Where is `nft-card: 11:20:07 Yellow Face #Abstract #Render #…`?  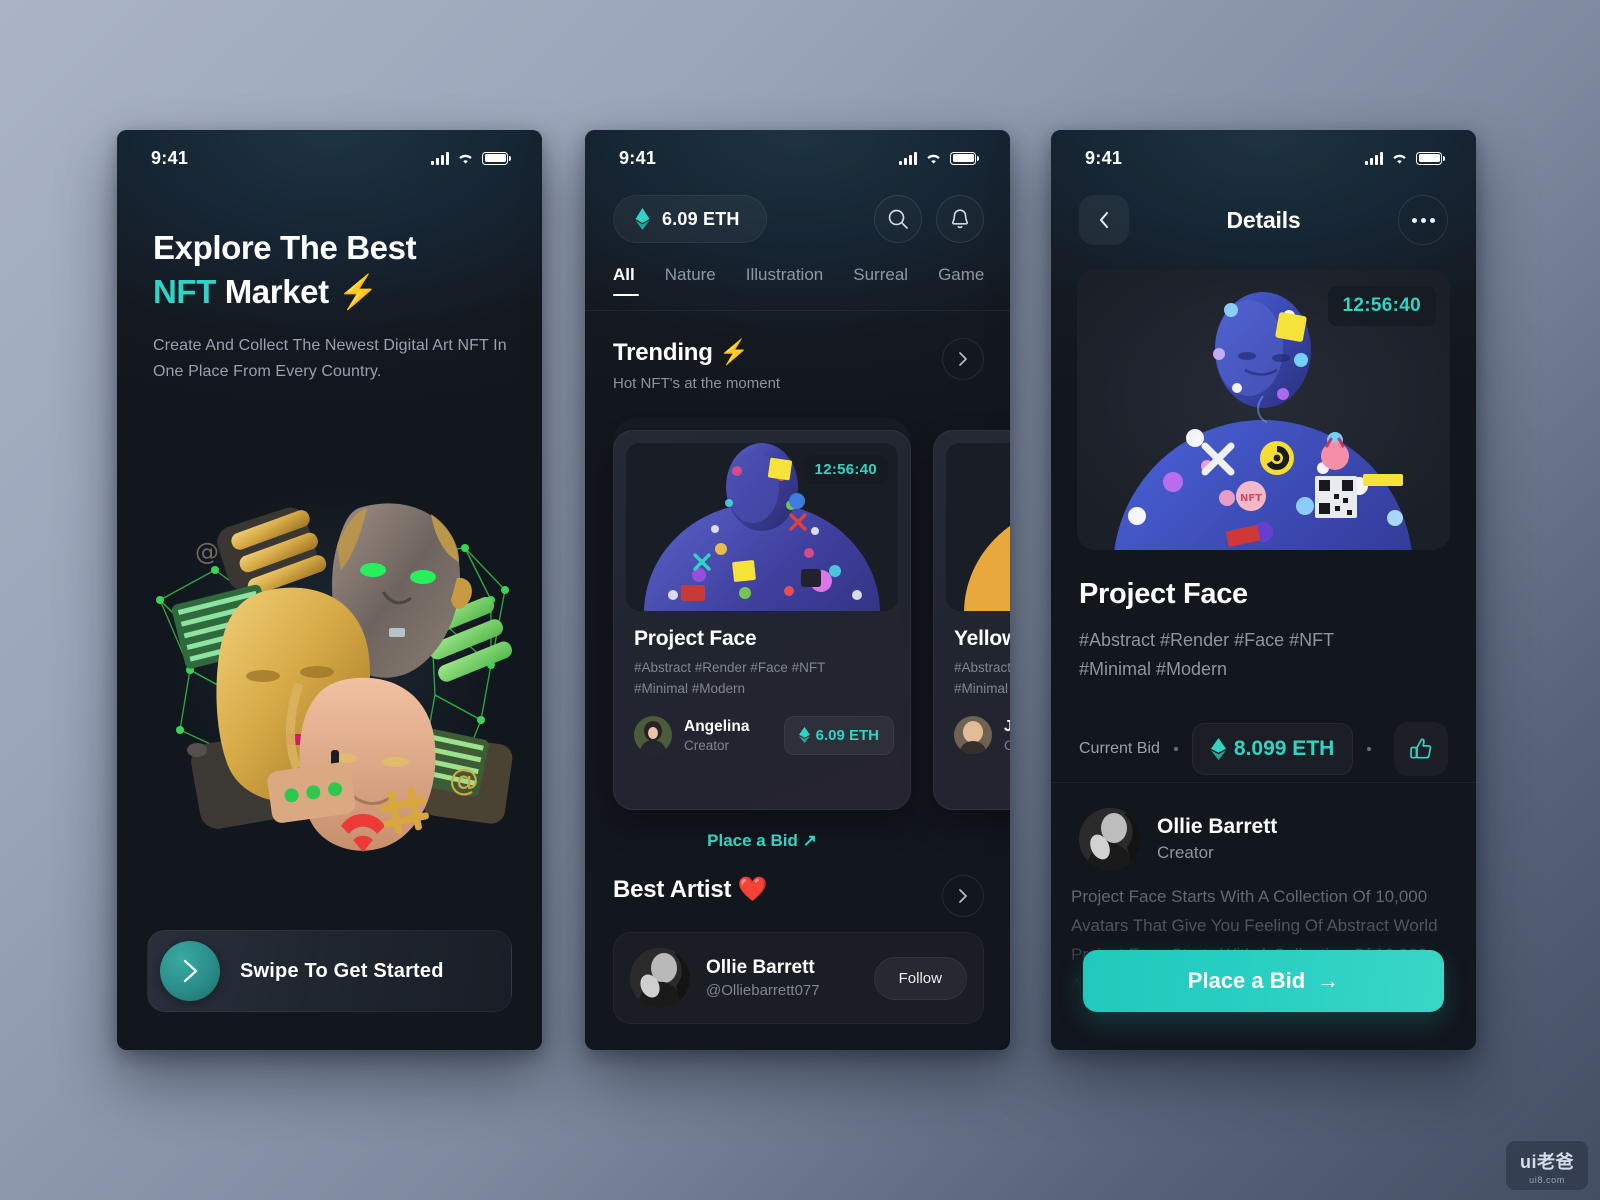 nft-card: 11:20:07 Yellow Face #Abstract #Render #… is located at coordinates (971, 620).